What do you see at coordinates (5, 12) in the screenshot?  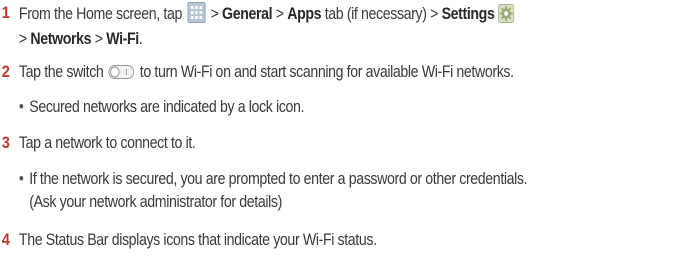 I see `step-1-number: 1` at bounding box center [5, 12].